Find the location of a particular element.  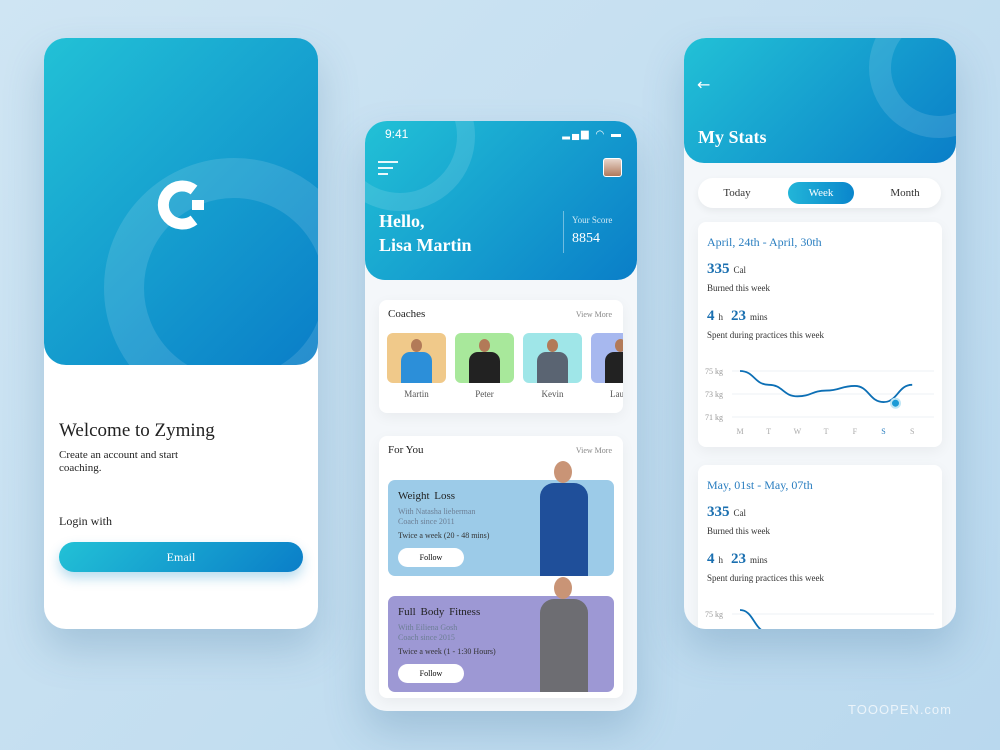

coaches-view-more: View More is located at coordinates (594, 314).